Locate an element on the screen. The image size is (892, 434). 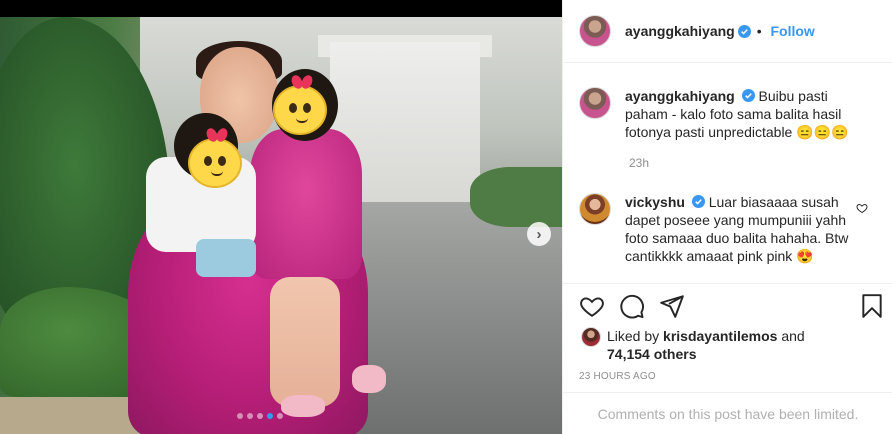
child-right-figure is located at coordinates (306, 204).